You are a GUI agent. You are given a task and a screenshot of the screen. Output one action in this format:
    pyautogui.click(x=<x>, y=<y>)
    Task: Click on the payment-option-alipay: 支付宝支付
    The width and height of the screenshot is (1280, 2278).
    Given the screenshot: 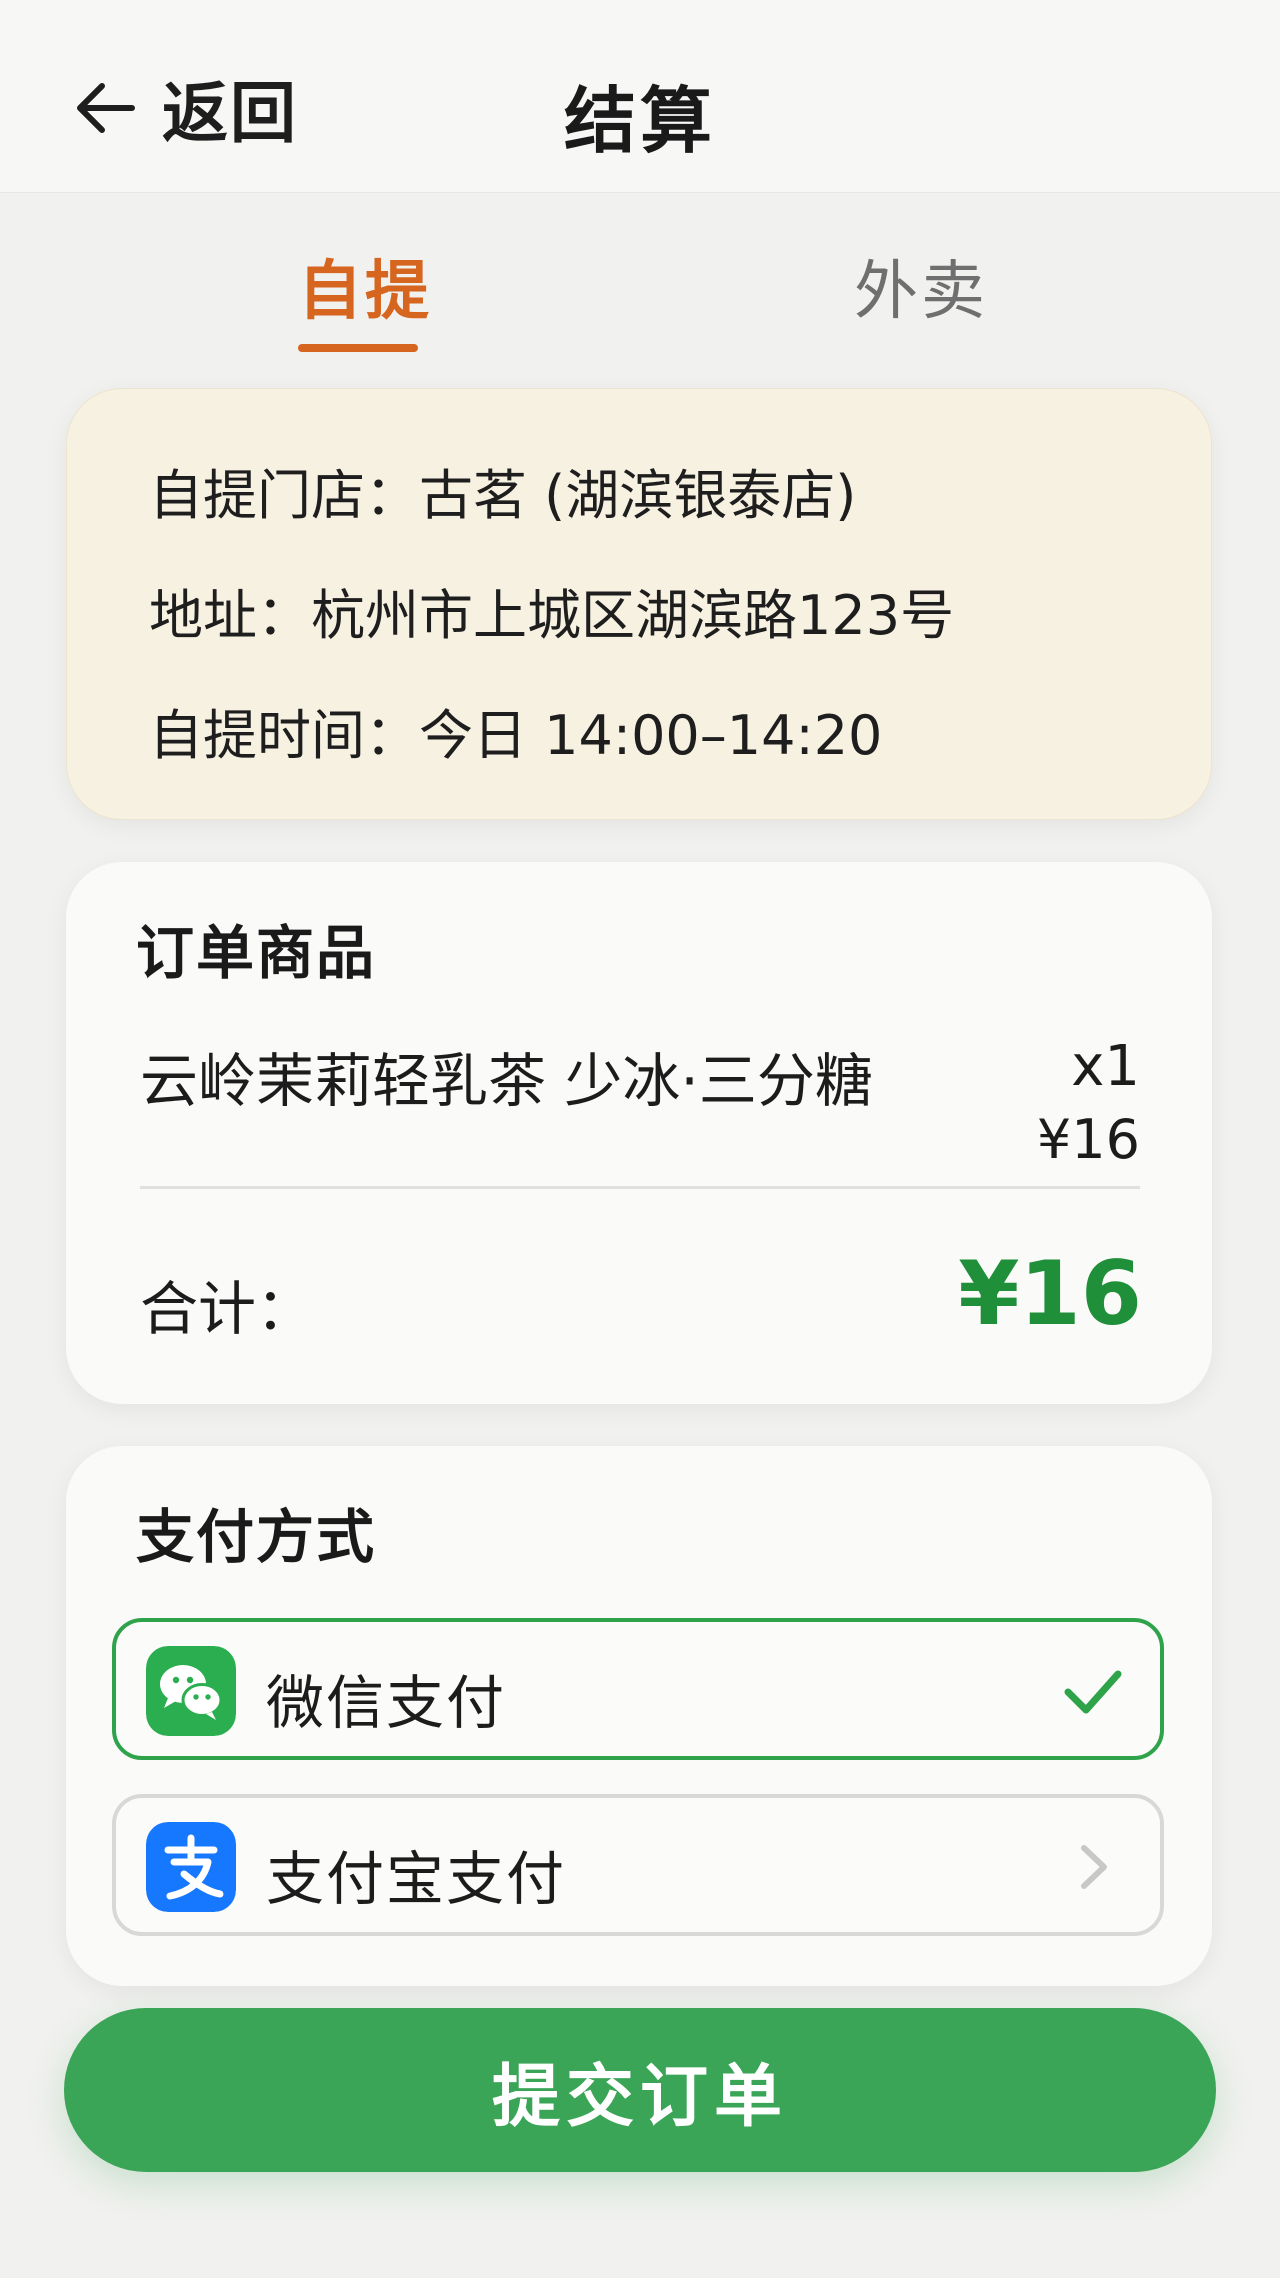 What is the action you would take?
    pyautogui.click(x=638, y=1865)
    